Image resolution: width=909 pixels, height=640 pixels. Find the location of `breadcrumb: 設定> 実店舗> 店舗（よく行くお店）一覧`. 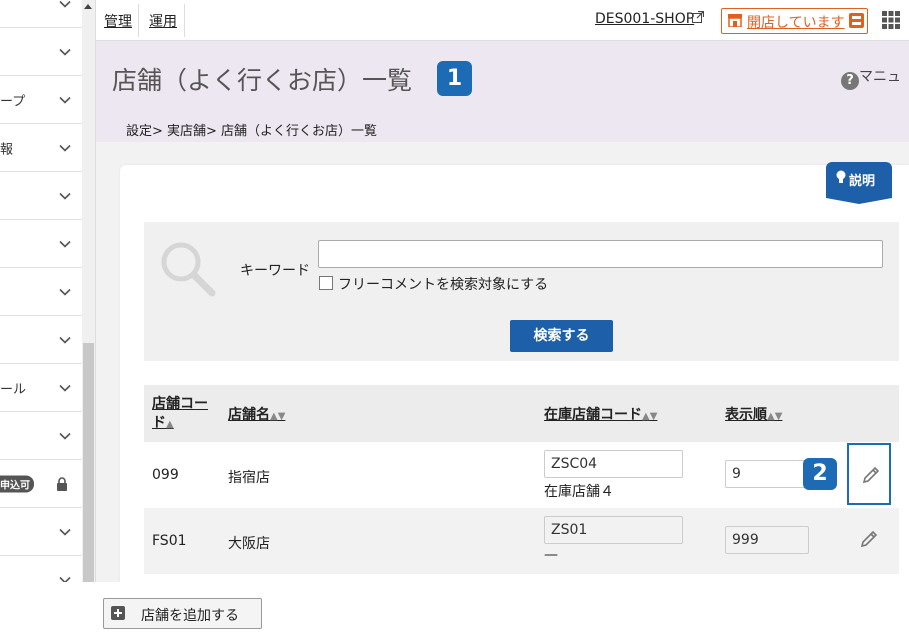

breadcrumb: 設定> 実店舗> 店舗（よく行くお店）一覧 is located at coordinates (252, 131).